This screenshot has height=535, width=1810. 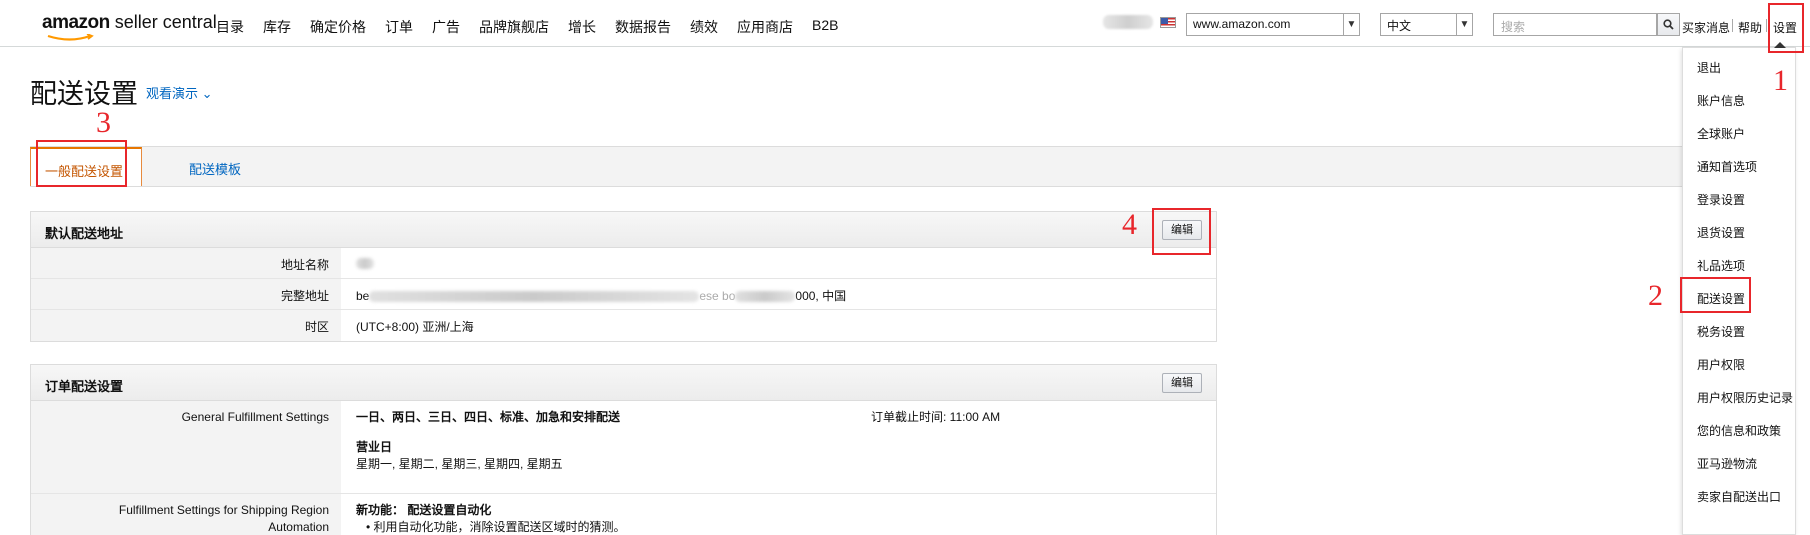 What do you see at coordinates (365, 263) in the screenshot?
I see `address-name-value` at bounding box center [365, 263].